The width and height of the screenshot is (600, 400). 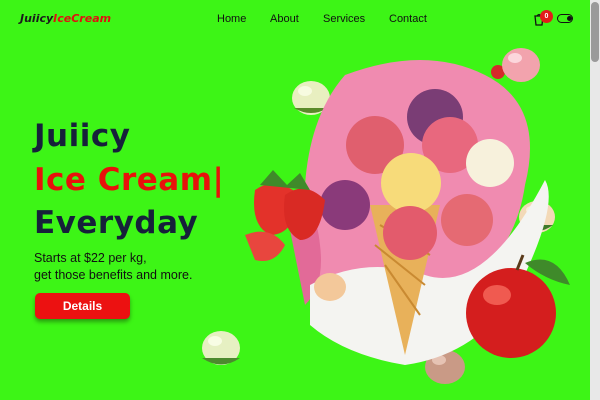 I want to click on hero-subtitle-line-1: Starts at $22 per kg,, so click(x=90, y=258).